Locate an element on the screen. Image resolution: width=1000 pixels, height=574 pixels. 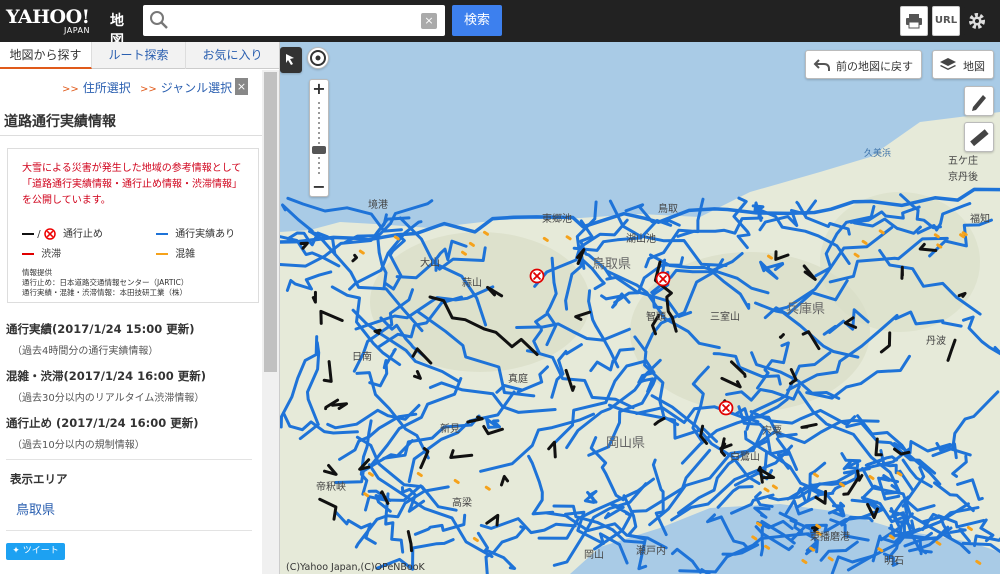
back-button-label: 前の地図に戻す is located at coordinates (874, 66).